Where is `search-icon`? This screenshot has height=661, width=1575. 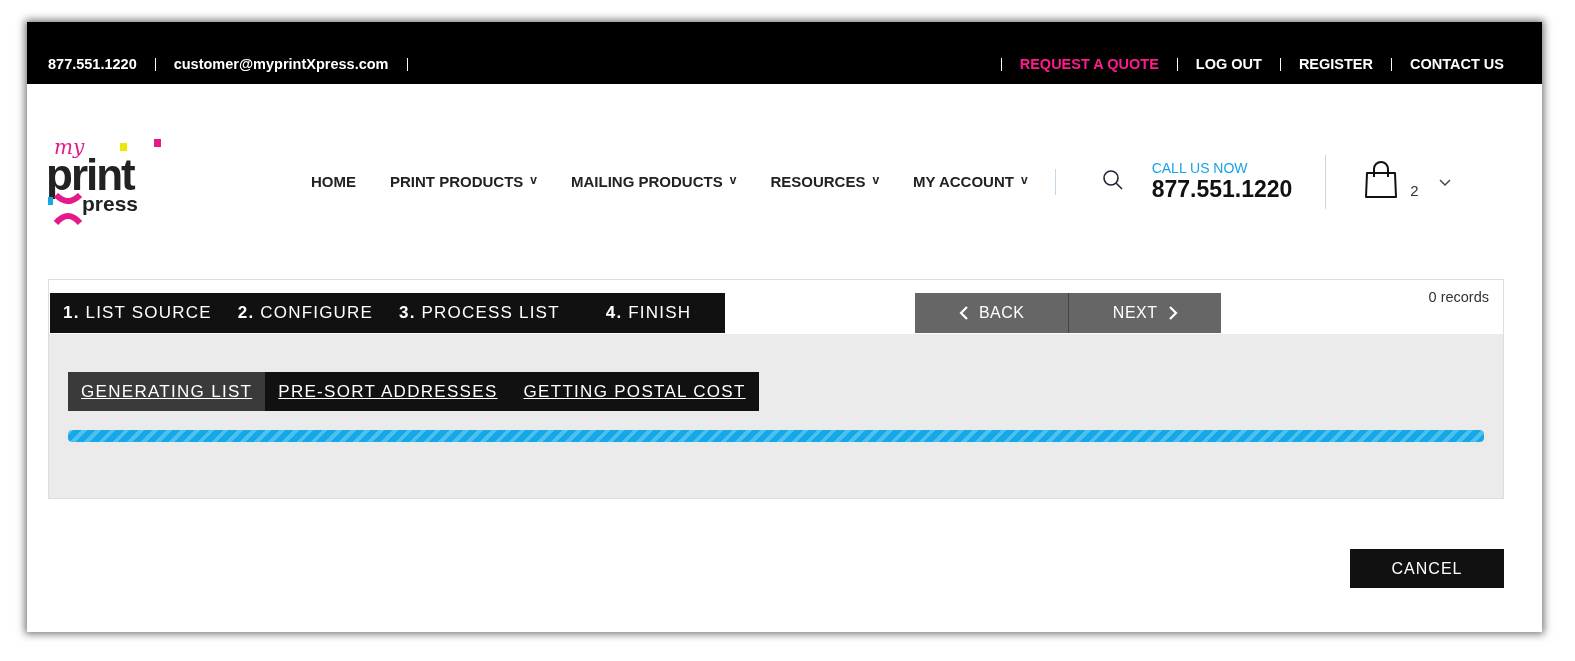
search-icon is located at coordinates (1112, 179).